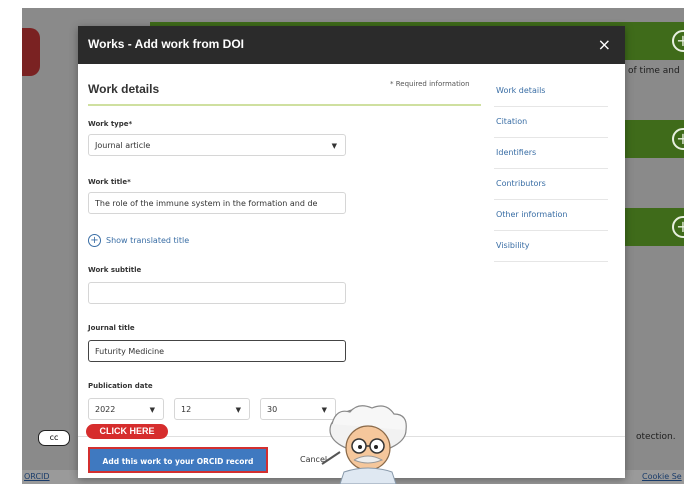 This screenshot has width=684, height=484. I want to click on work-type-value: Journal article, so click(123, 145).